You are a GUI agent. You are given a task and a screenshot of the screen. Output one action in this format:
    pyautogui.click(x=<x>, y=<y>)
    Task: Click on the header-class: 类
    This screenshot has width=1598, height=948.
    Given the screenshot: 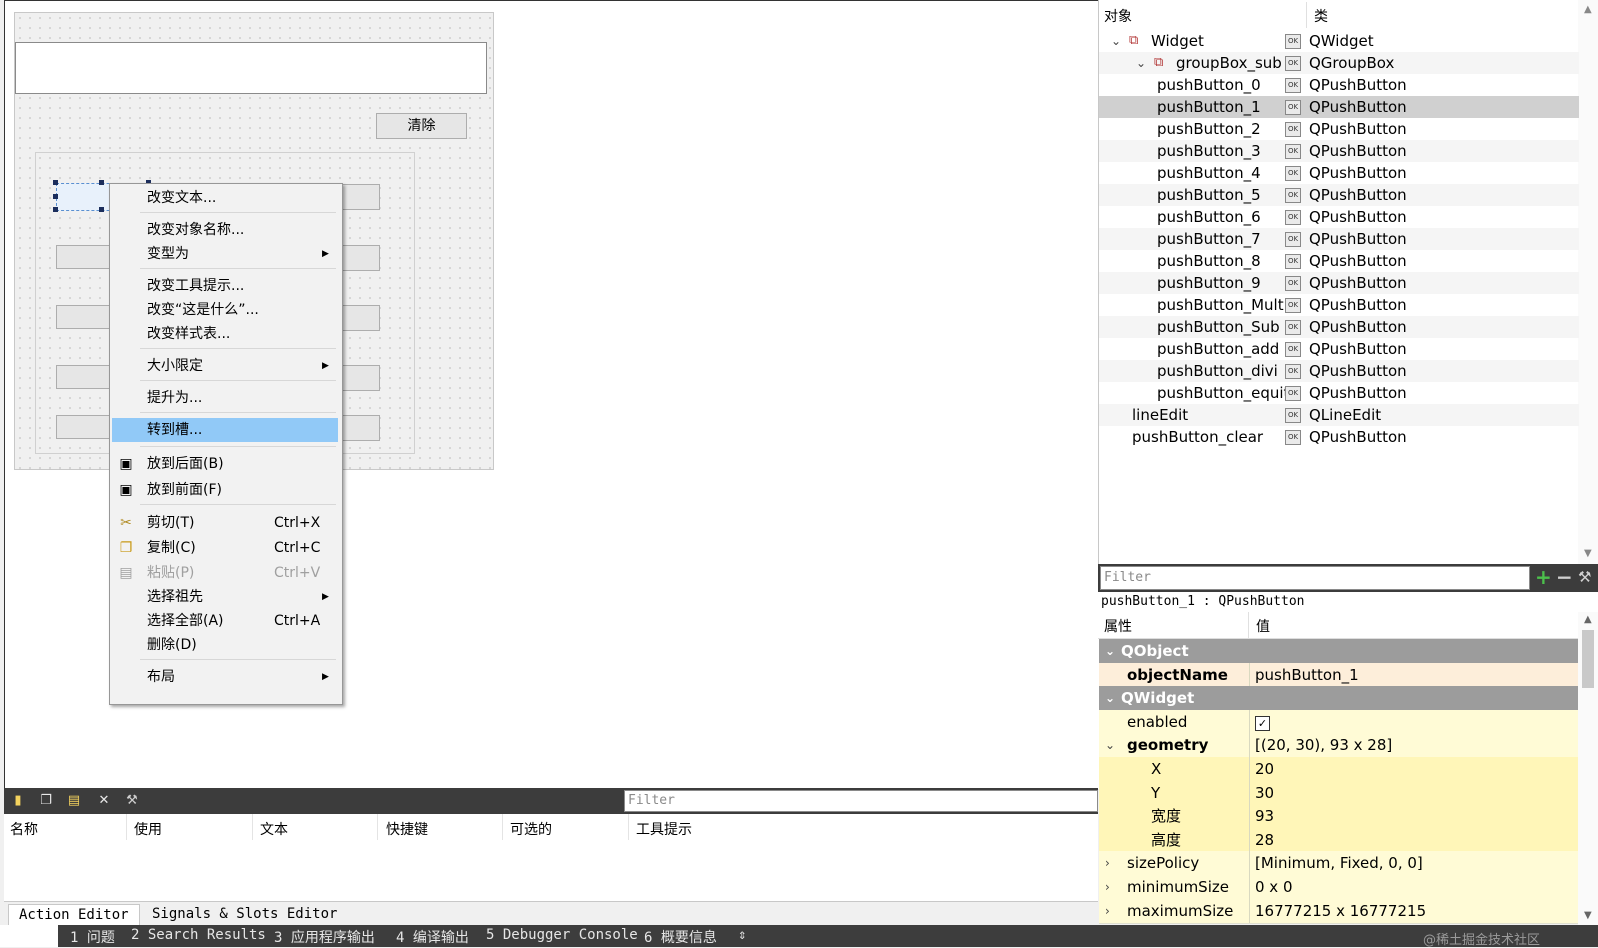 What is the action you would take?
    pyautogui.click(x=1321, y=16)
    